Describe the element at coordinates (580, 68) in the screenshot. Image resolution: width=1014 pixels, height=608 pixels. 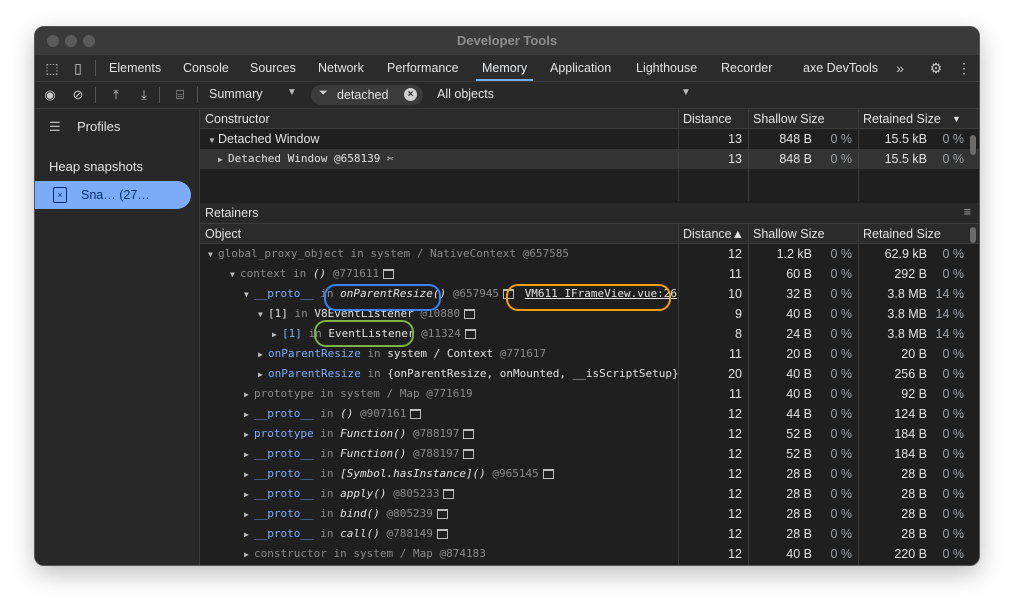
I see `tab-application: Application` at that location.